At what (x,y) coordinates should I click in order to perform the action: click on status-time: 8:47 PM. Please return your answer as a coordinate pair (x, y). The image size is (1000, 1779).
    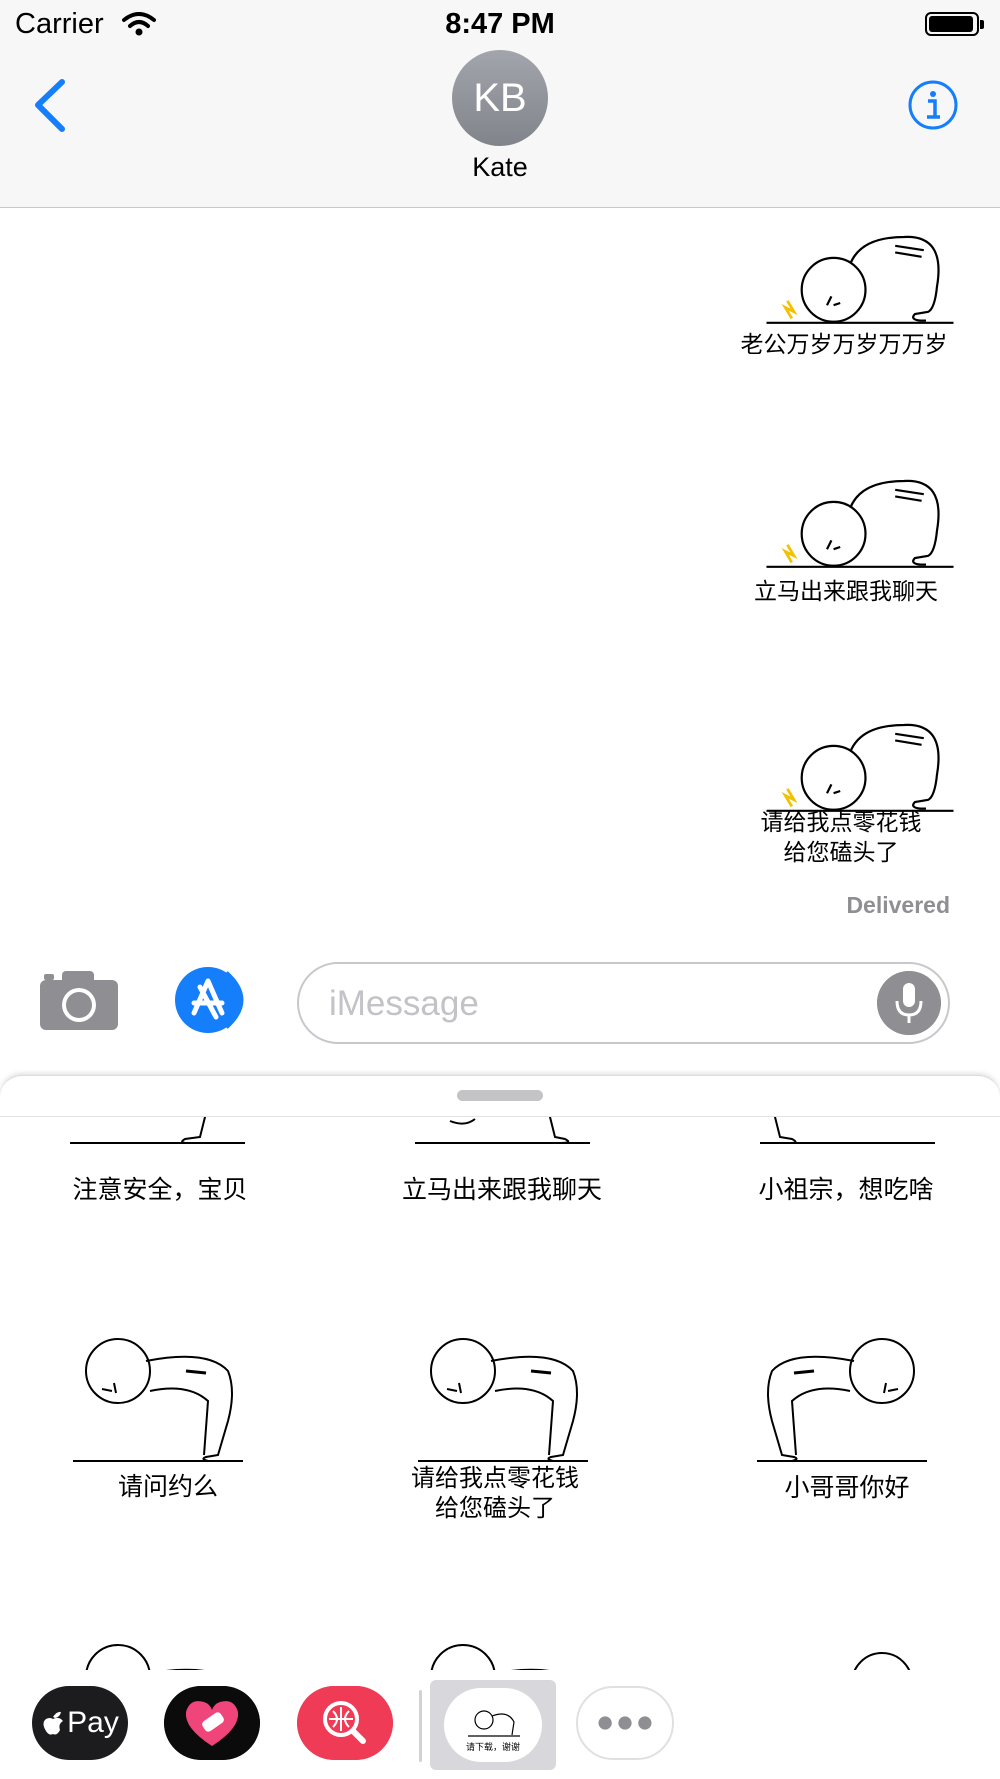
    Looking at the image, I should click on (500, 24).